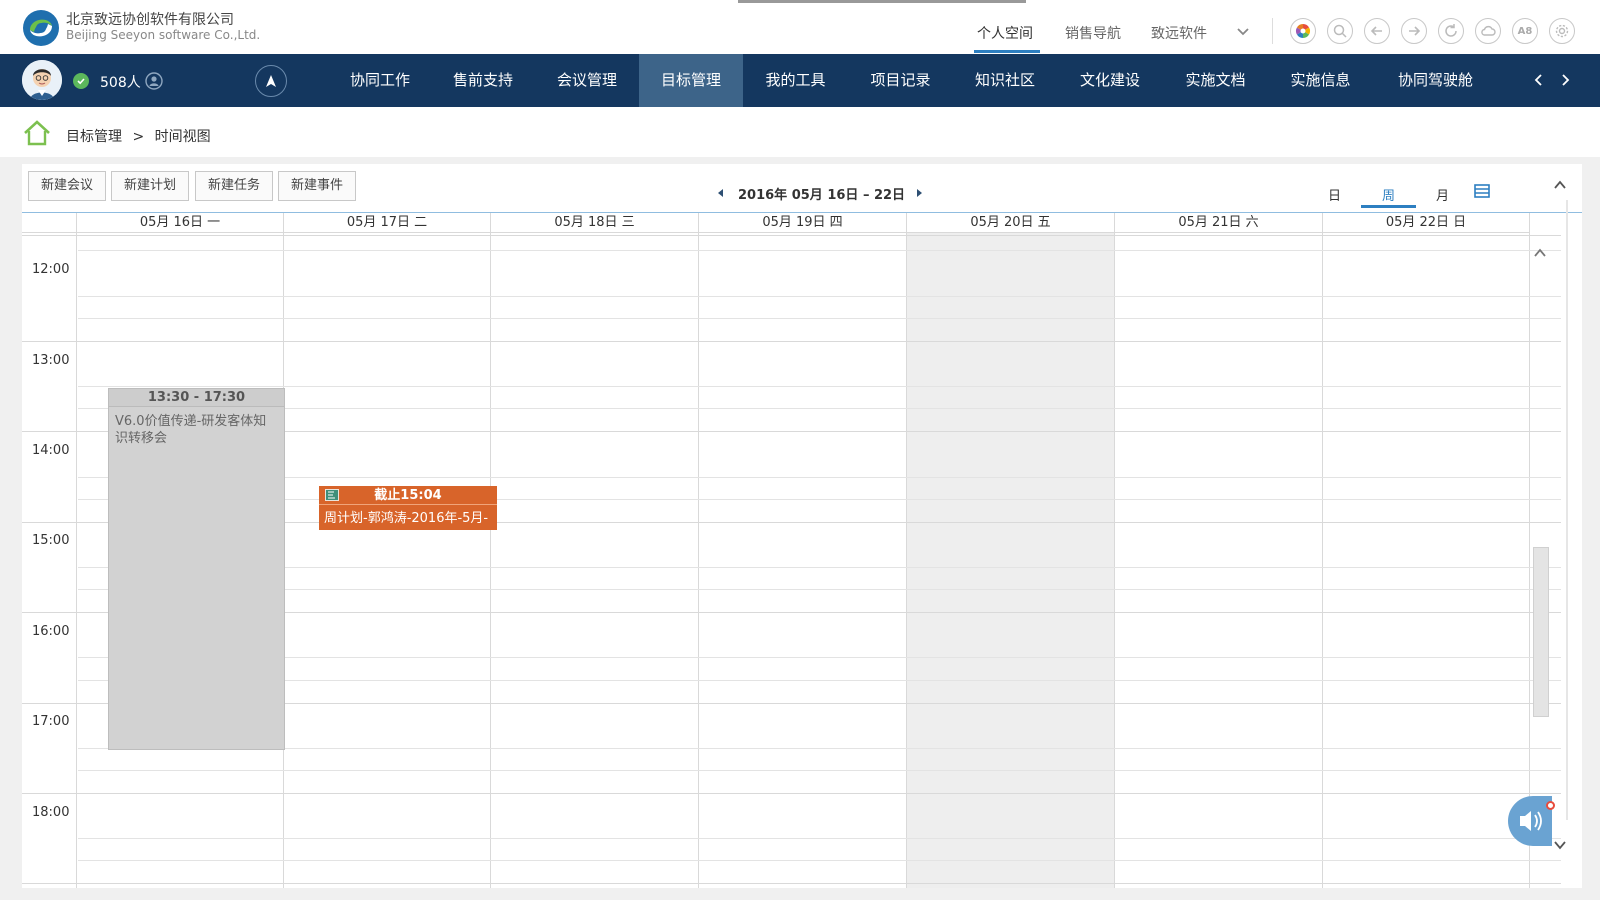 Image resolution: width=1600 pixels, height=900 pixels. Describe the element at coordinates (150, 20) in the screenshot. I see `company-name-cn: 北京致远协创软件有限公司` at that location.